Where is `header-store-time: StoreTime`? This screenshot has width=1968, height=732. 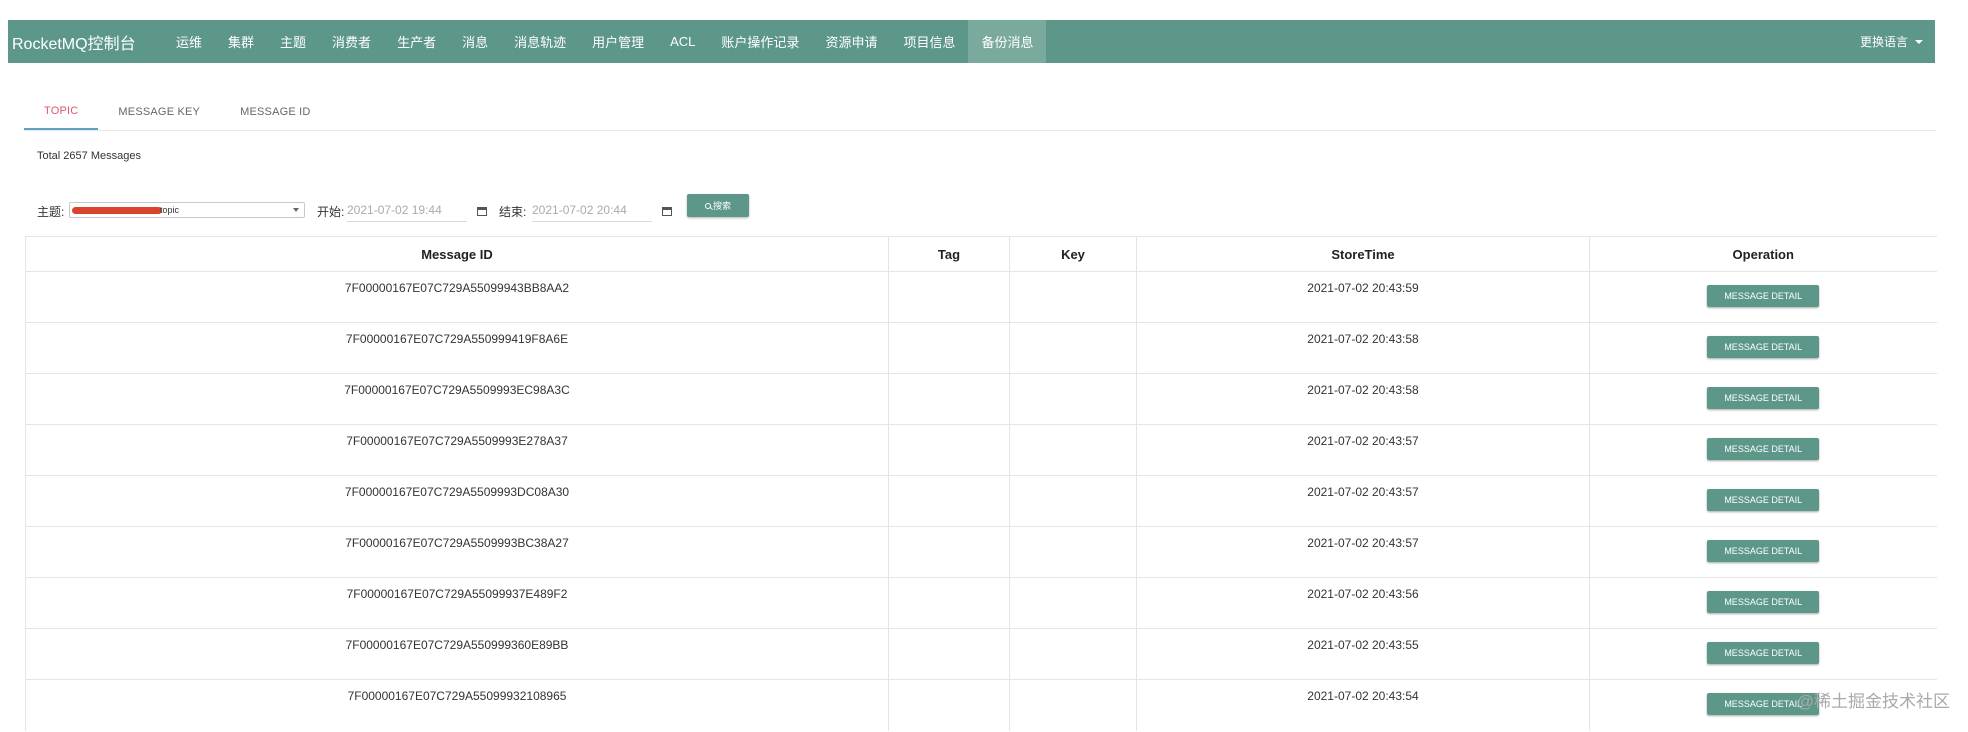 header-store-time: StoreTime is located at coordinates (1363, 254).